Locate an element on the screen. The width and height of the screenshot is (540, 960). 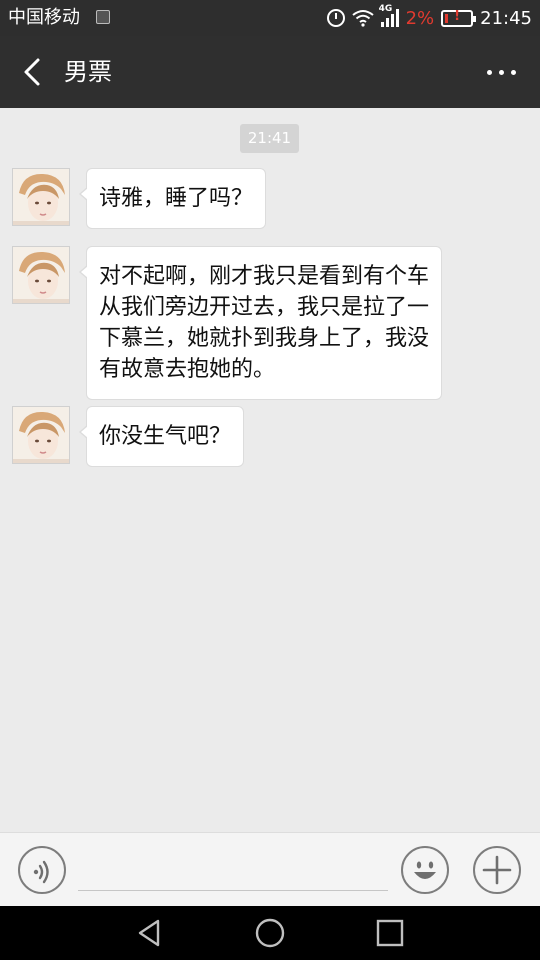
chevron-left-icon is located at coordinates (32, 72).